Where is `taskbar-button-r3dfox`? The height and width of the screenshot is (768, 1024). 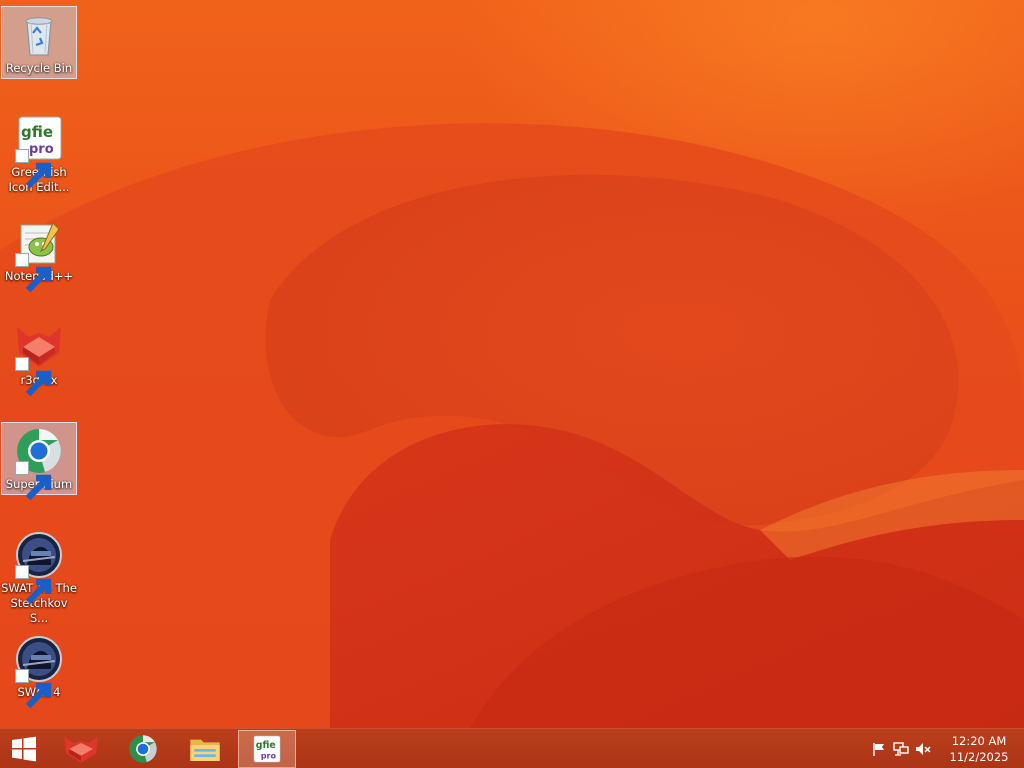 taskbar-button-r3dfox is located at coordinates (81, 749).